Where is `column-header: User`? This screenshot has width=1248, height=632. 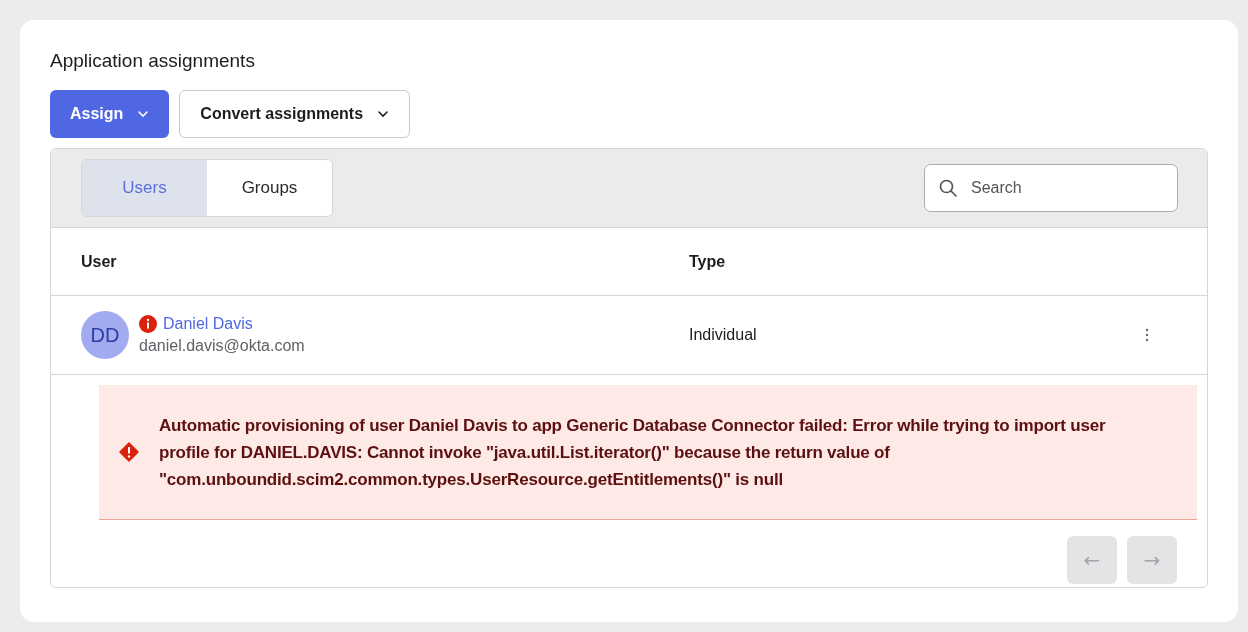
column-header: User is located at coordinates (99, 261).